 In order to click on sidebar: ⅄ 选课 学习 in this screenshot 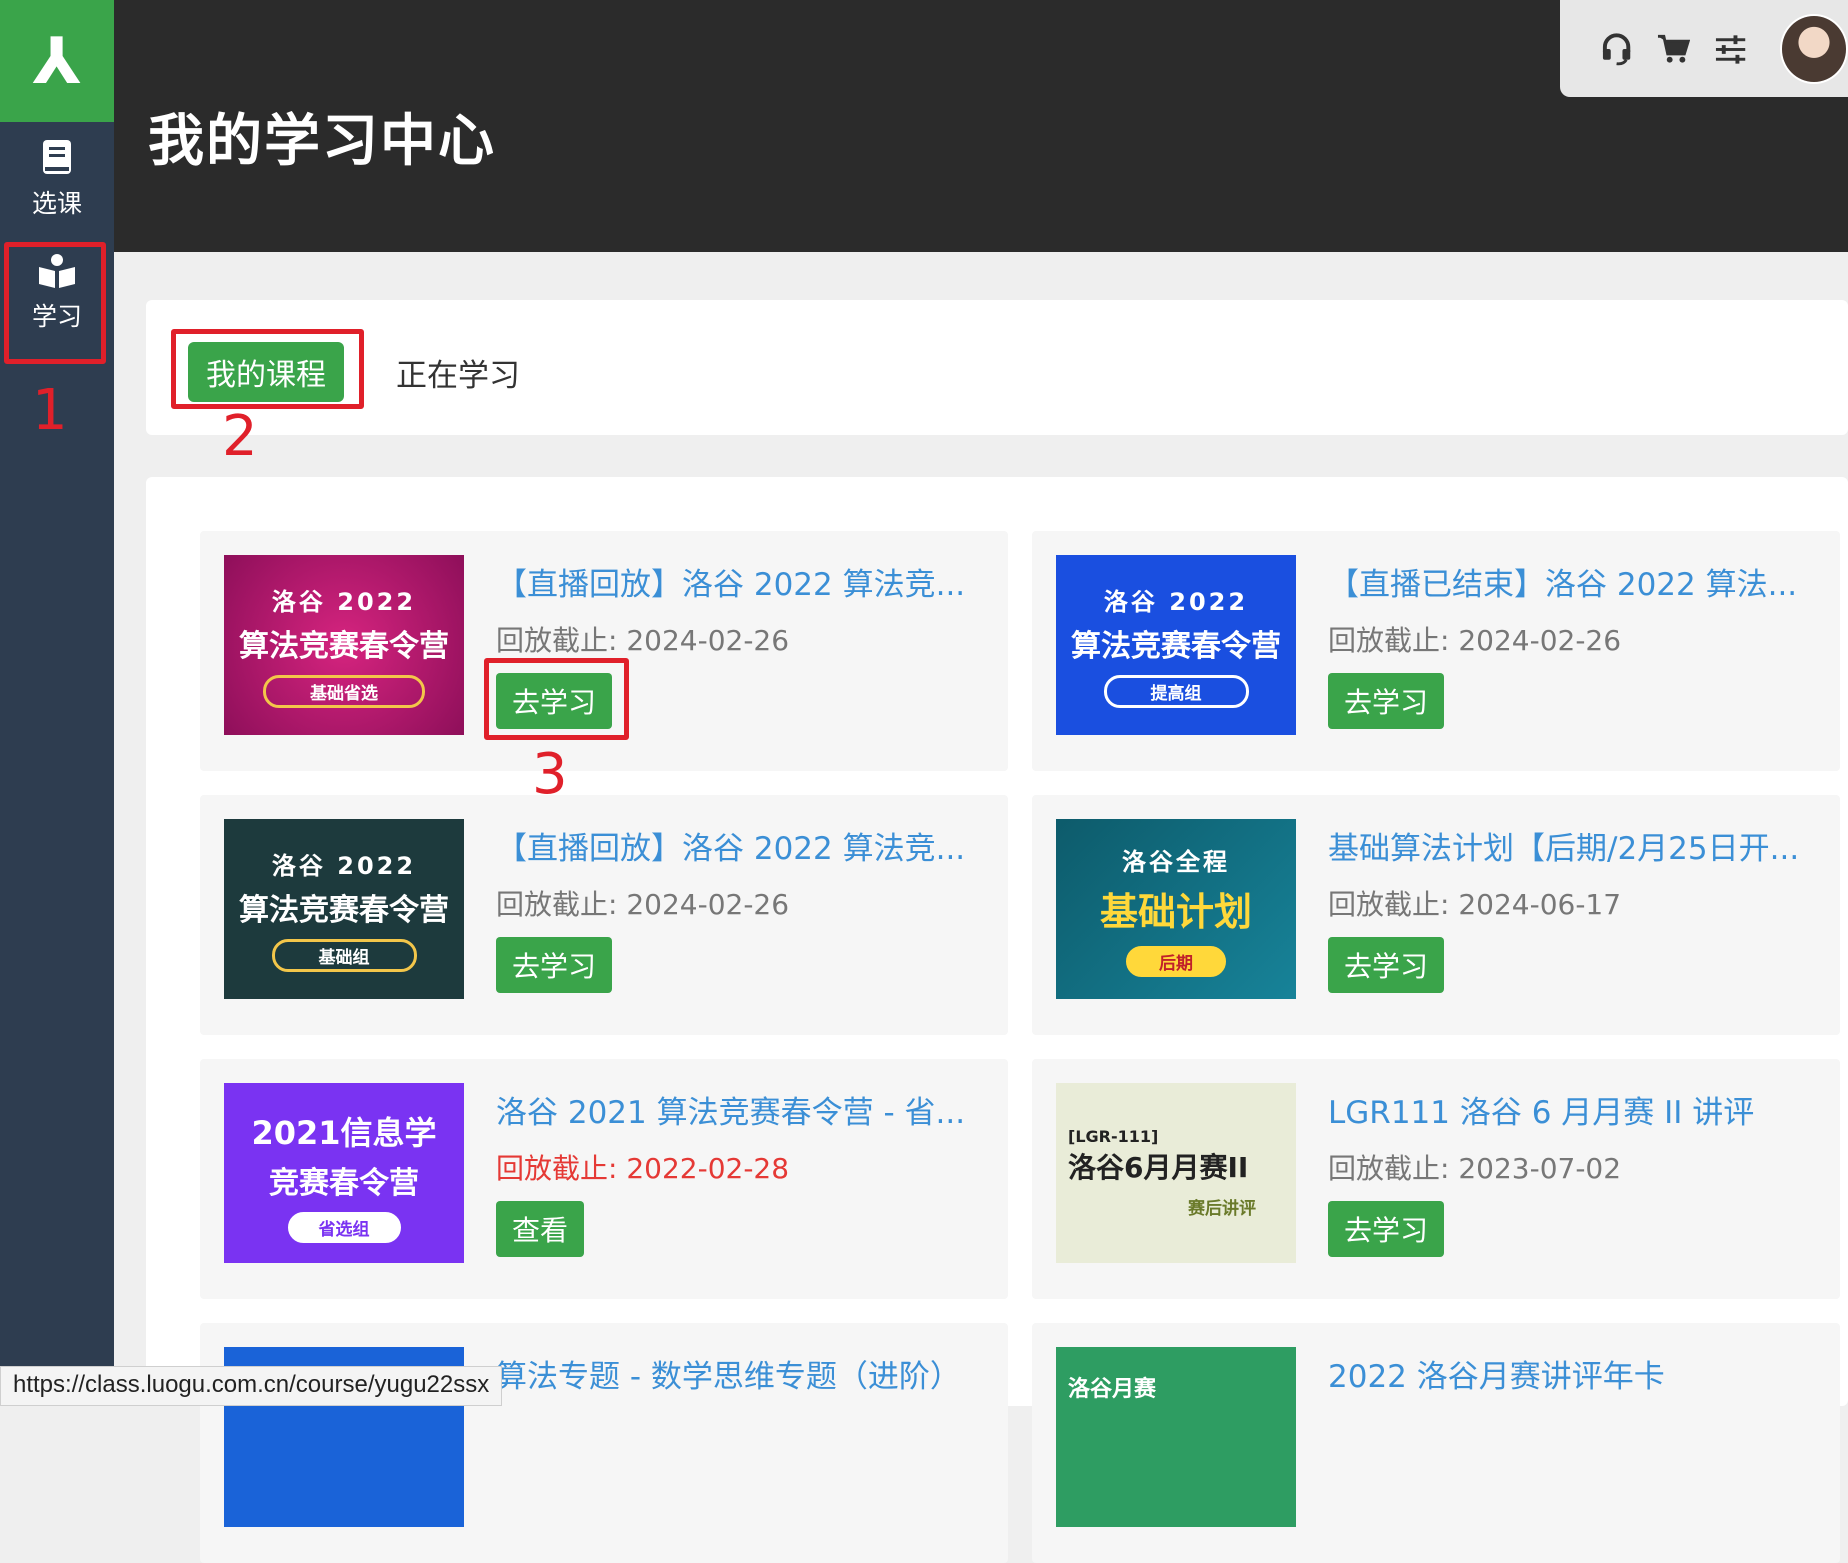, I will do `click(57, 703)`.